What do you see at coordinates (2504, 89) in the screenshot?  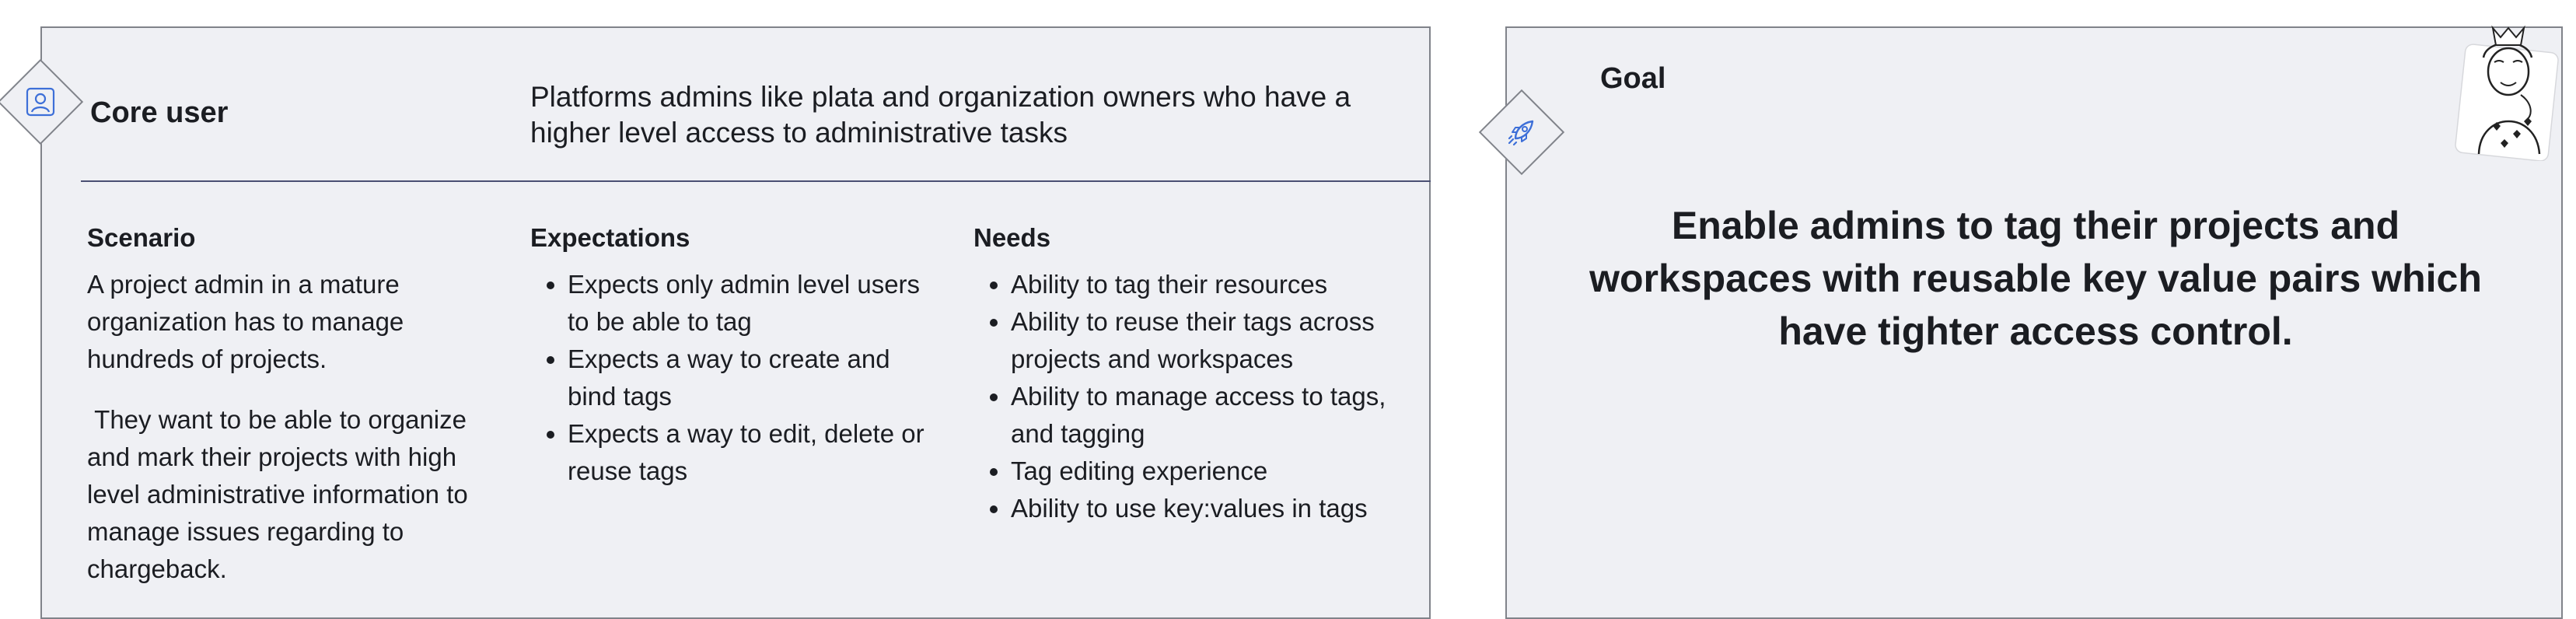 I see `sticker-illustration` at bounding box center [2504, 89].